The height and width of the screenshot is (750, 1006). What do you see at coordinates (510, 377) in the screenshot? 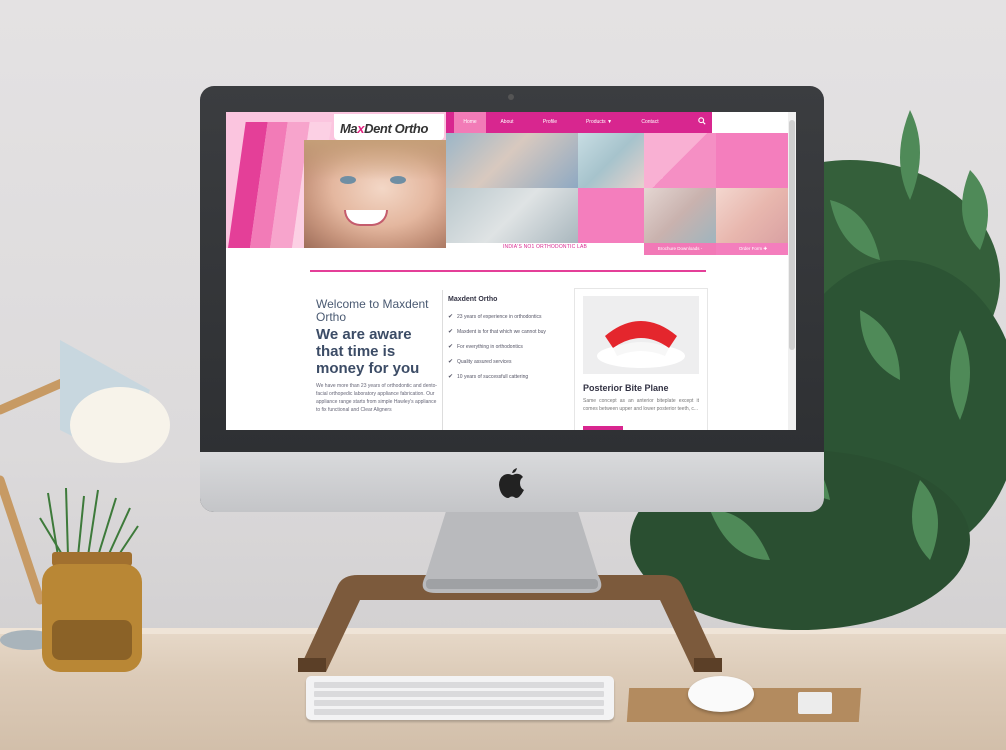
I see `list-item: ✔ 10 years of successfull cattering` at bounding box center [510, 377].